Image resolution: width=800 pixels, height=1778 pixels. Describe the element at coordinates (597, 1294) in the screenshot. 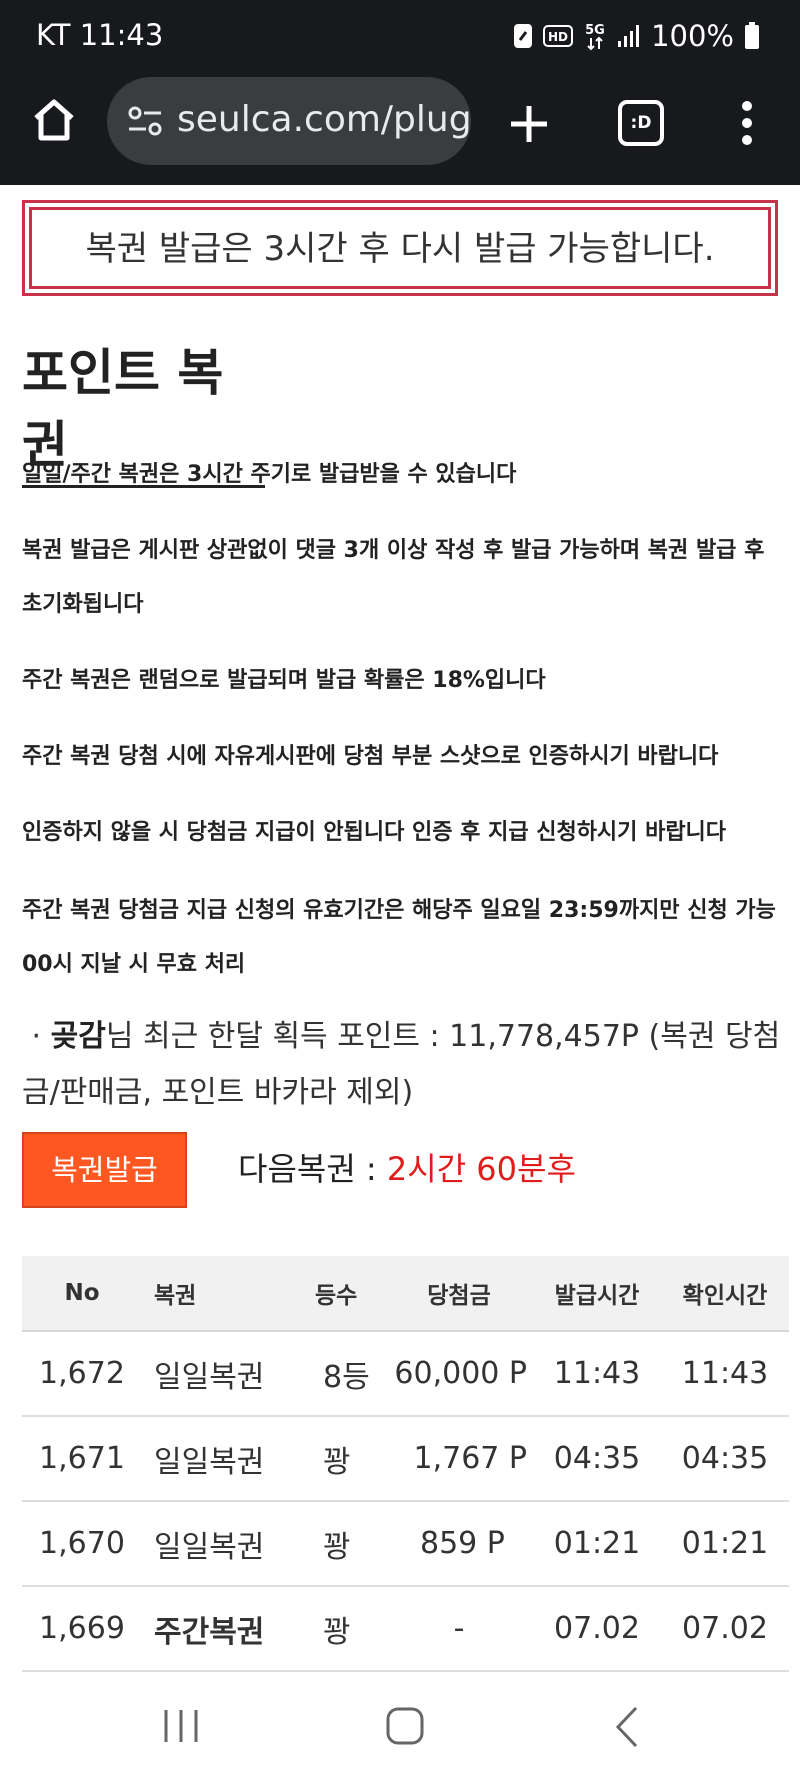

I see `col-header-issued: 발급시간` at that location.